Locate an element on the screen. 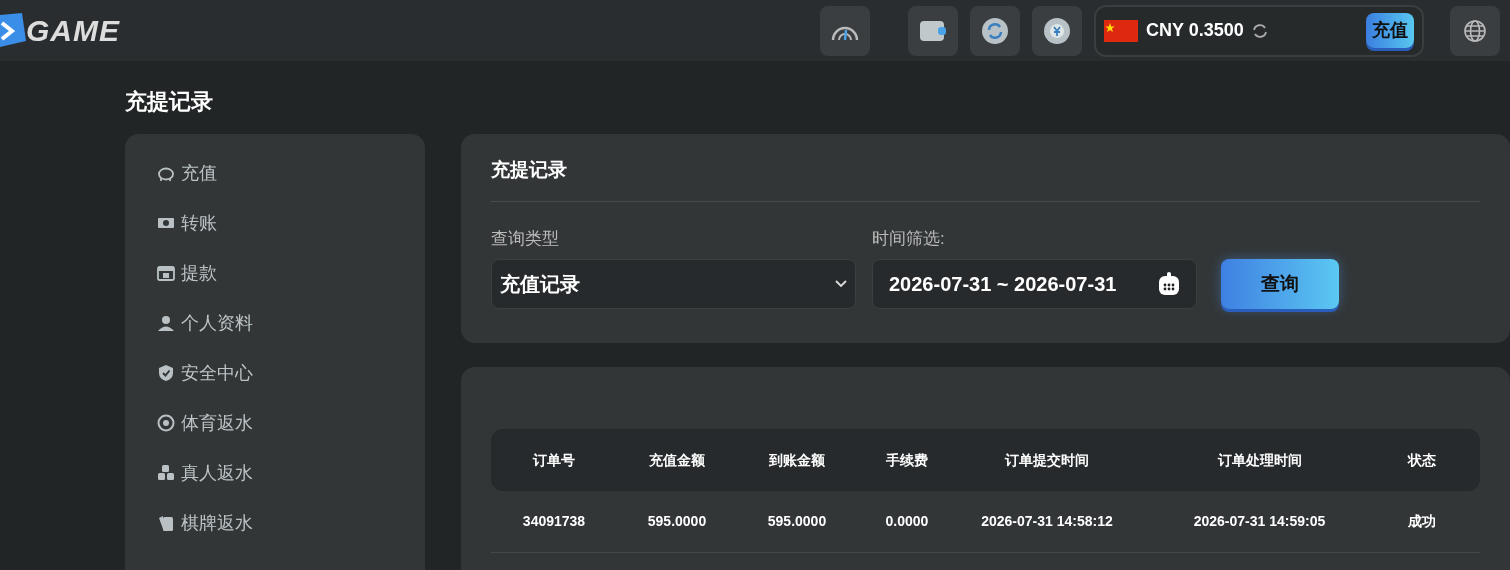 This screenshot has height=570, width=1510. date-range-field: 2026-07-31 ~ 2026-07-31 is located at coordinates (1034, 284).